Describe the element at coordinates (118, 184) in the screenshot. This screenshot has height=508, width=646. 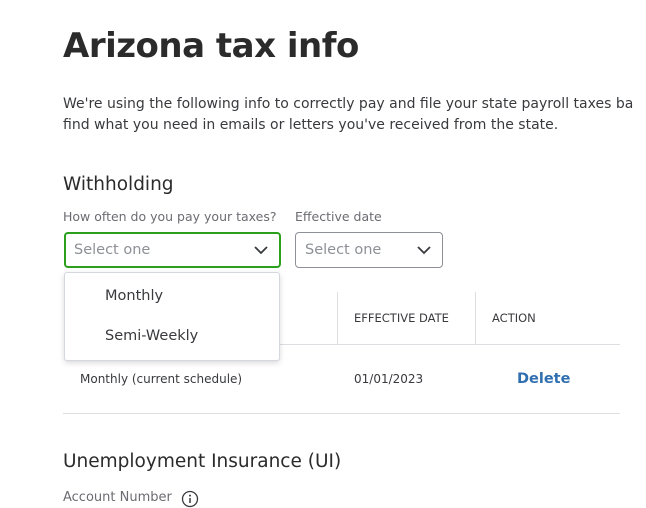
I see `withholding-heading: Withholding` at that location.